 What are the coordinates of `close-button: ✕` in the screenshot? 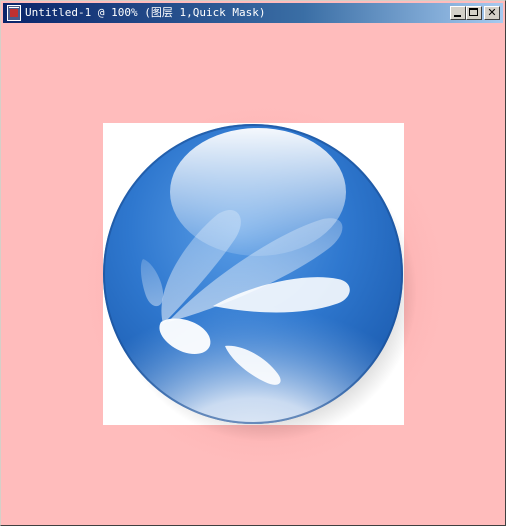 It's located at (492, 13).